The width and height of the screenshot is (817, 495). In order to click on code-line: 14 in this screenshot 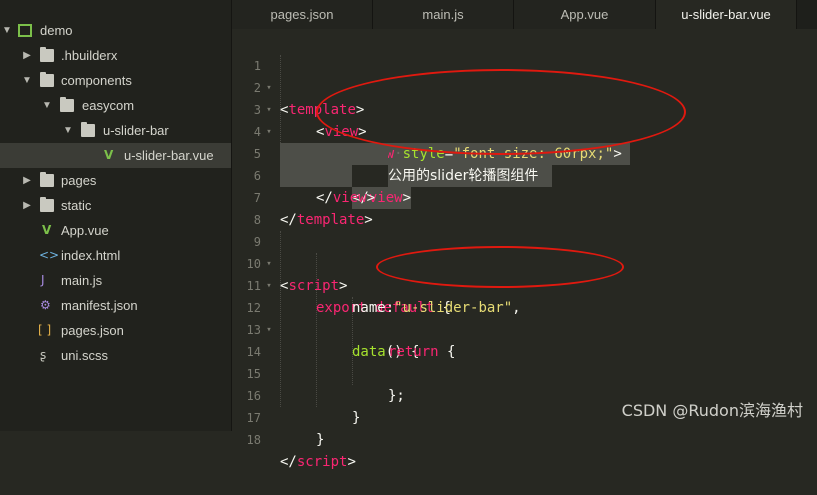, I will do `click(524, 339)`.